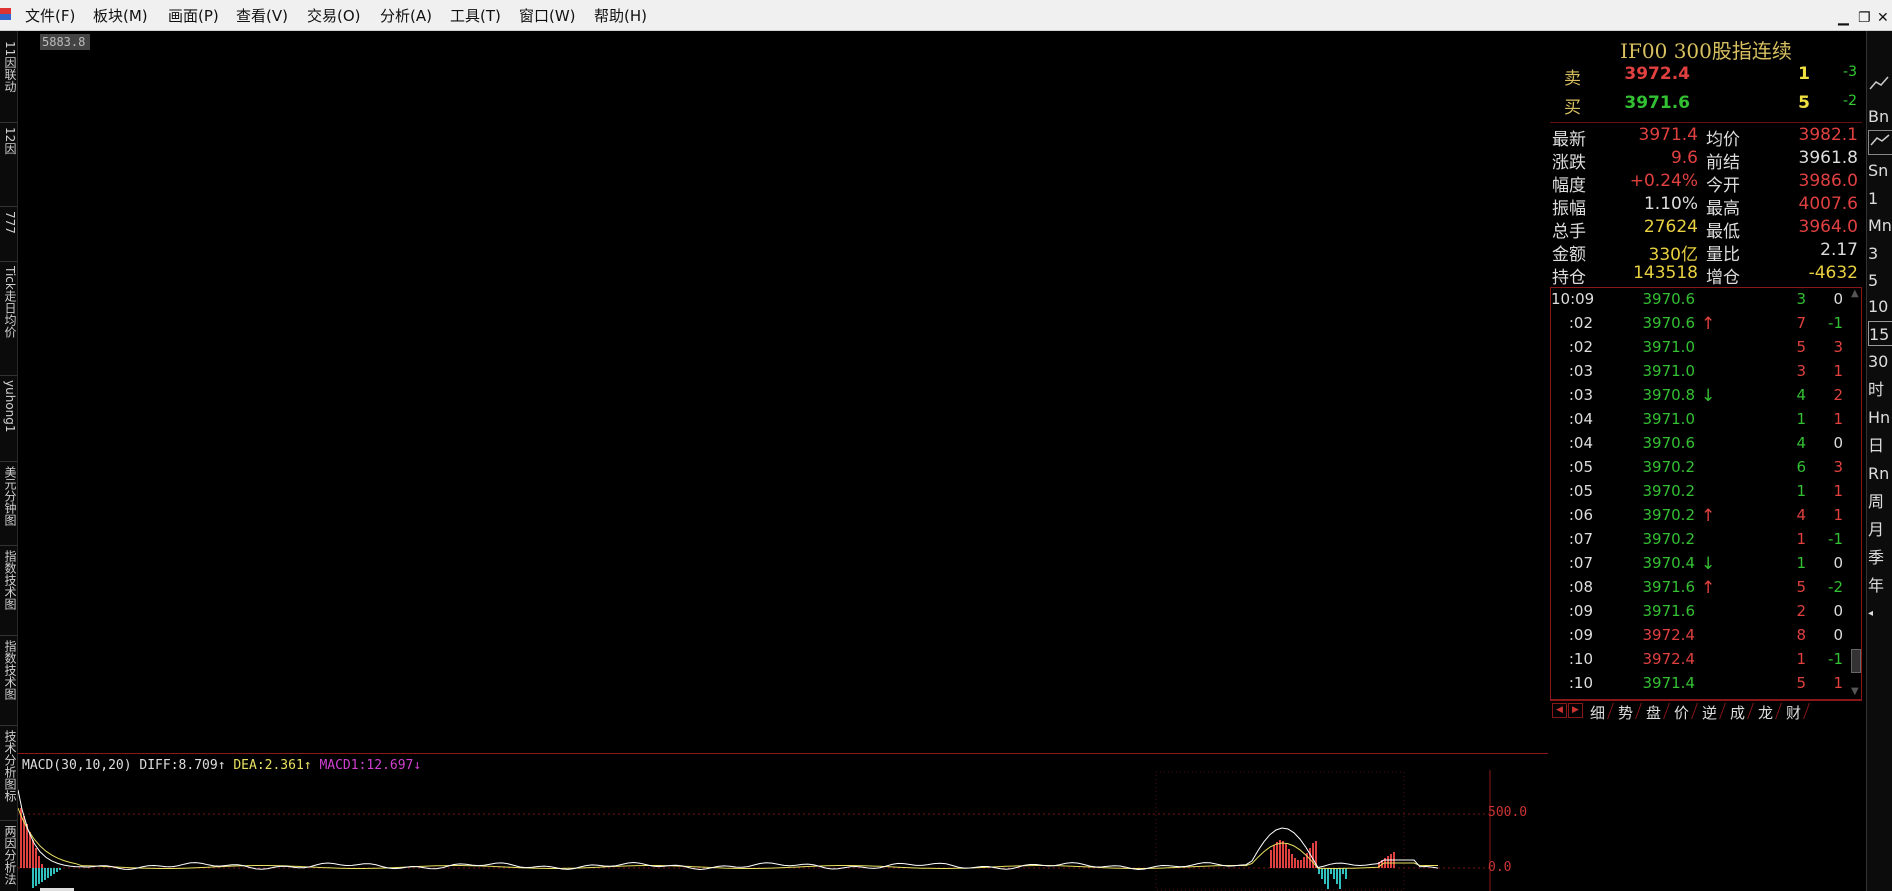 Image resolution: width=1892 pixels, height=891 pixels. I want to click on menu-item-1: 板块(M), so click(120, 15).